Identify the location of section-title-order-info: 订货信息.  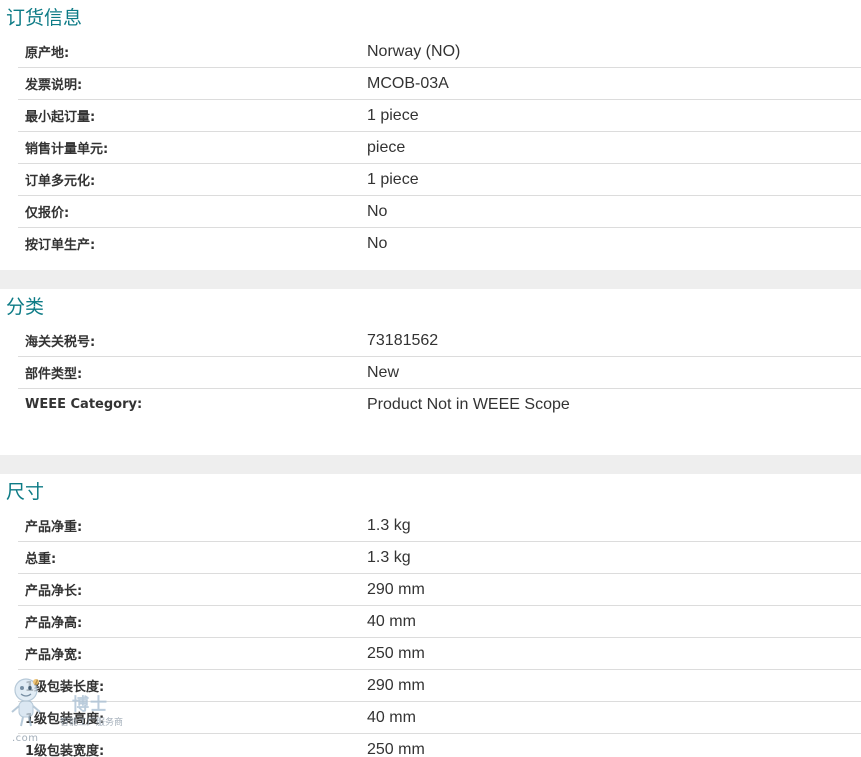
(44, 18).